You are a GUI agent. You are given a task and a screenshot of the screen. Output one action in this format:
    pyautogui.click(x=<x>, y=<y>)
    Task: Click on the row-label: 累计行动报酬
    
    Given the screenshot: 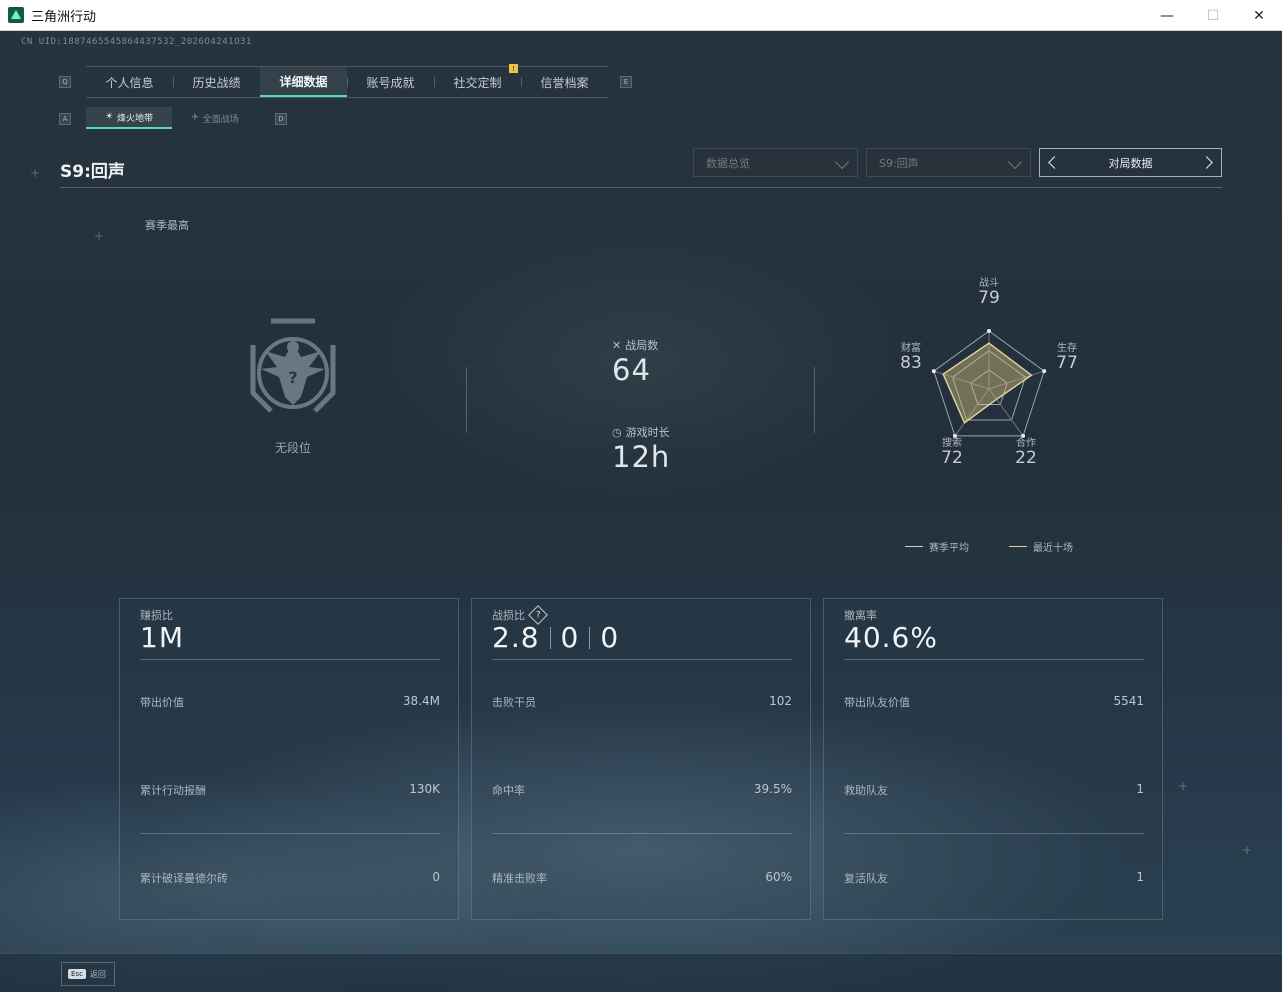 What is the action you would take?
    pyautogui.click(x=173, y=790)
    